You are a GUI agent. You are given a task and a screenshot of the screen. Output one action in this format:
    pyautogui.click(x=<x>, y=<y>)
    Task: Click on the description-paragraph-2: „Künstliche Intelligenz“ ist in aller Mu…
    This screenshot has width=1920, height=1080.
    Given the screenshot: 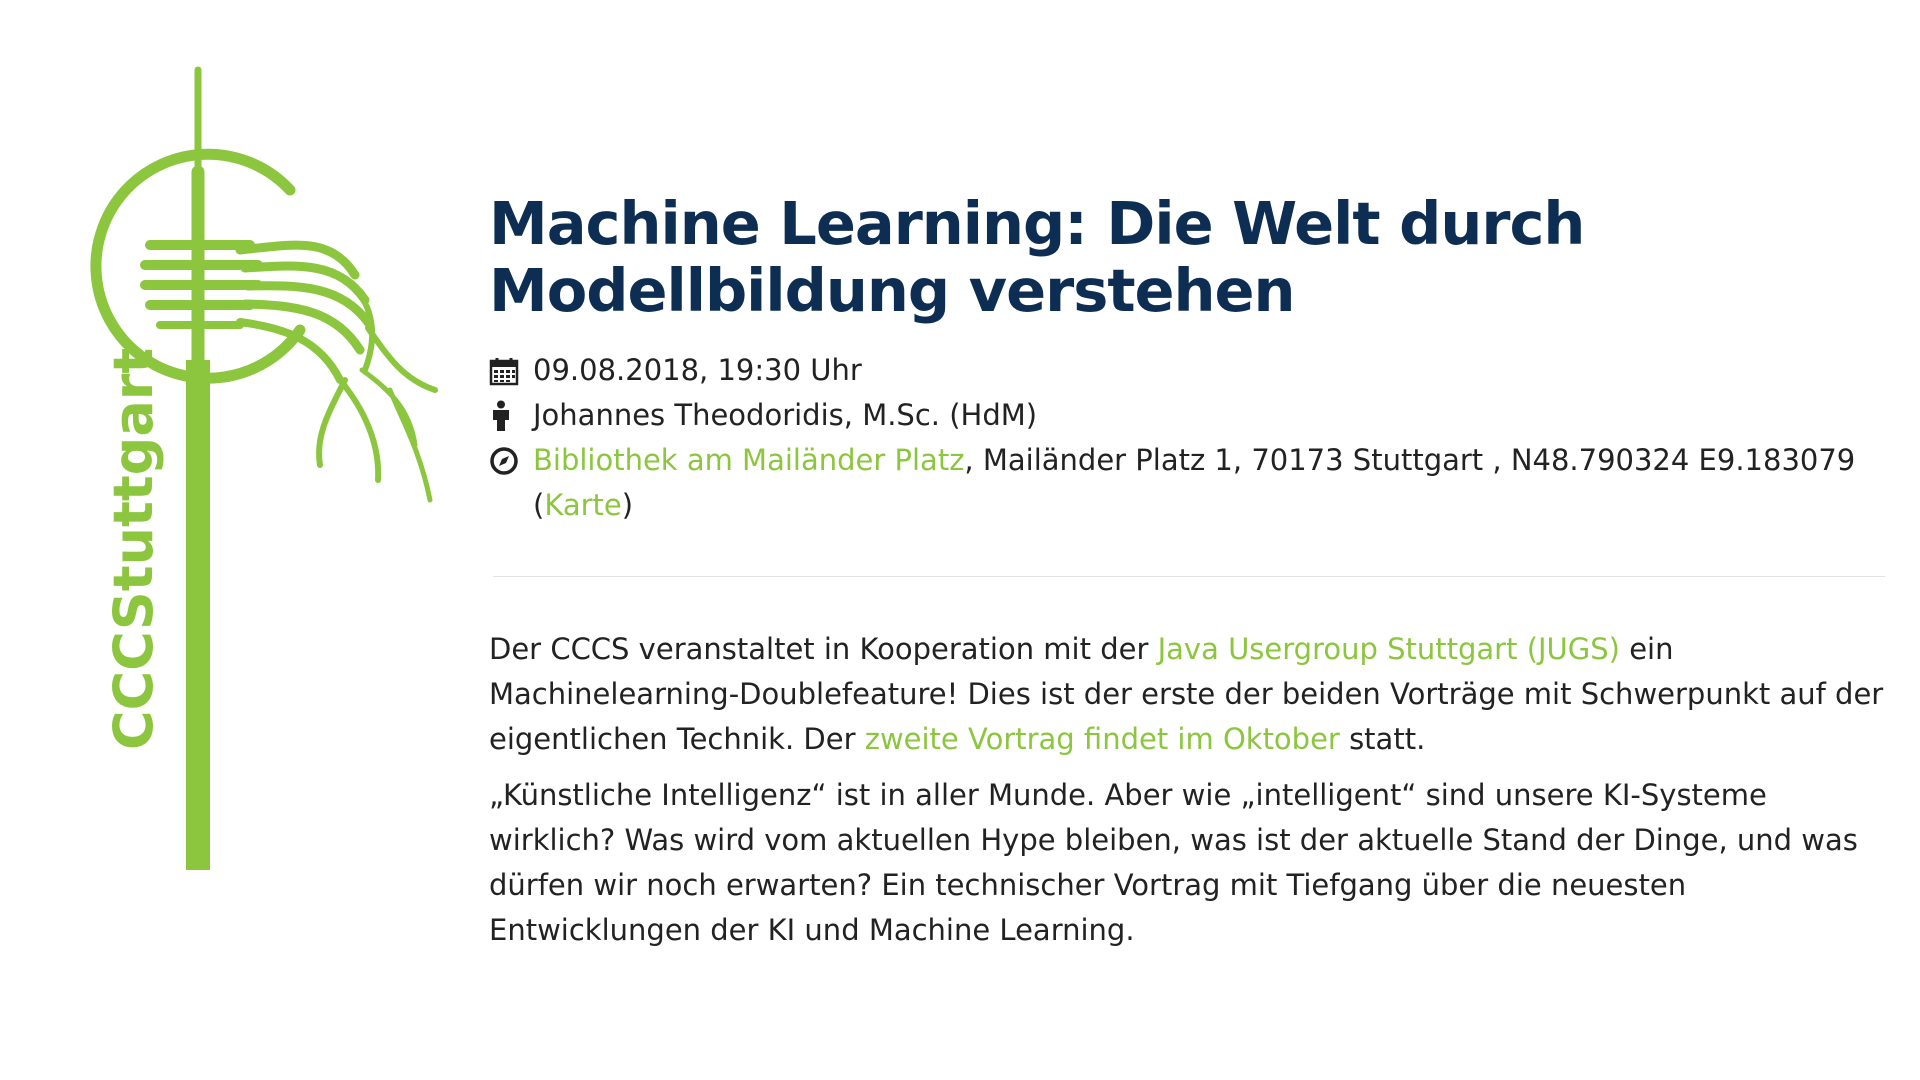 What is the action you would take?
    pyautogui.click(x=1173, y=862)
    